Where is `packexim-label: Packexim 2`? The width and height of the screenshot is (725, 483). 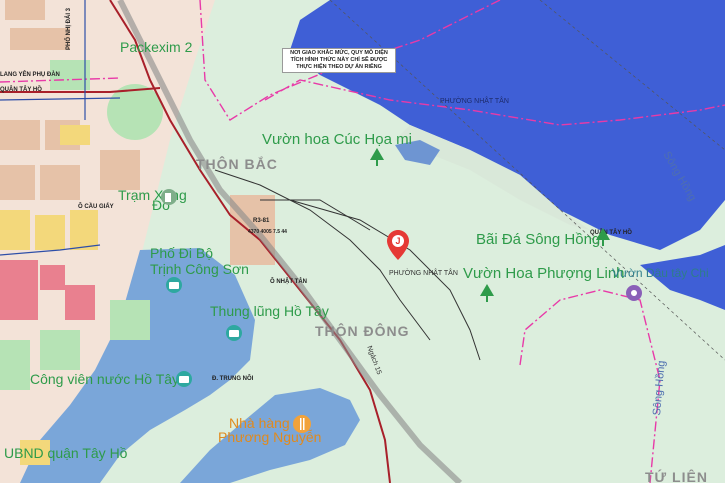 packexim-label: Packexim 2 is located at coordinates (156, 47).